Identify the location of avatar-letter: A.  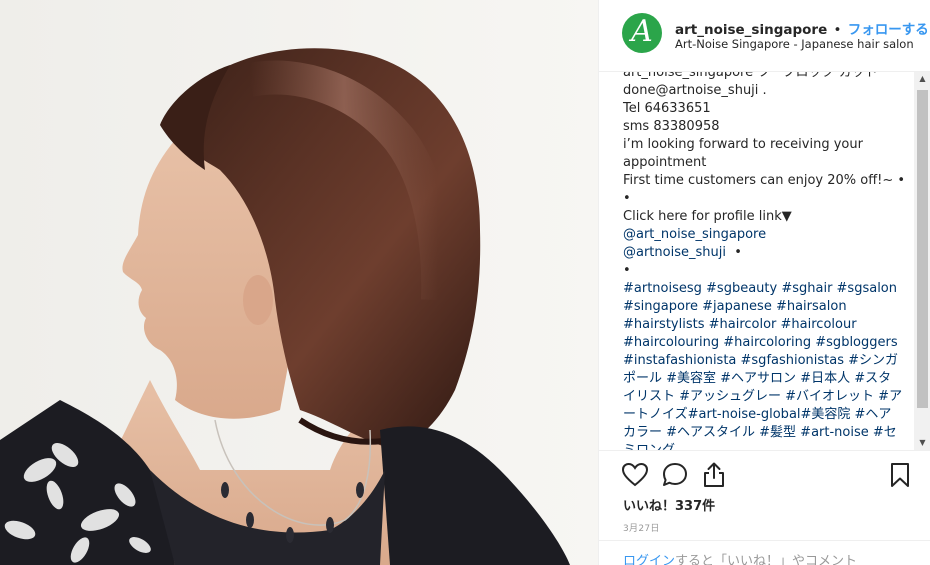
(642, 31).